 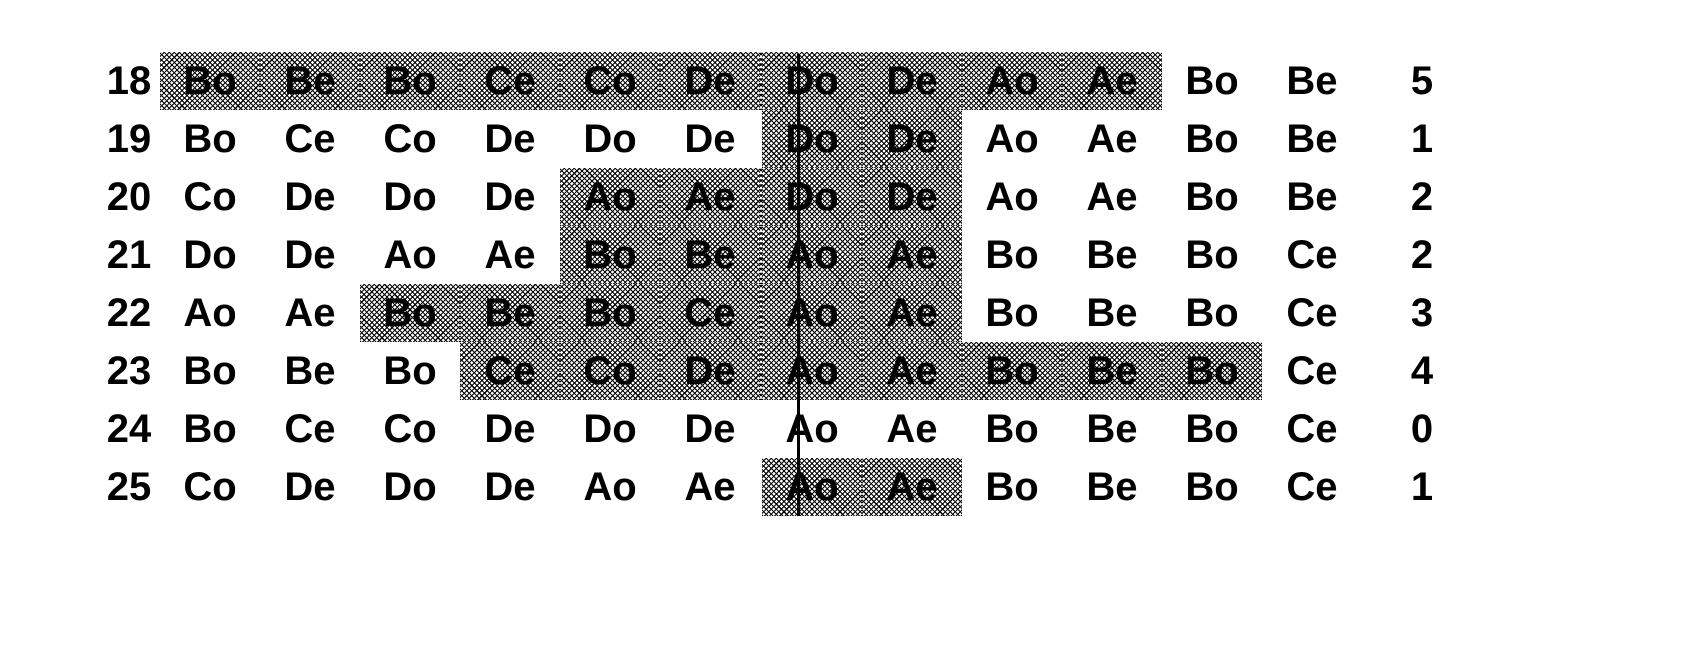 What do you see at coordinates (129, 80) in the screenshot?
I see `row-number: 18` at bounding box center [129, 80].